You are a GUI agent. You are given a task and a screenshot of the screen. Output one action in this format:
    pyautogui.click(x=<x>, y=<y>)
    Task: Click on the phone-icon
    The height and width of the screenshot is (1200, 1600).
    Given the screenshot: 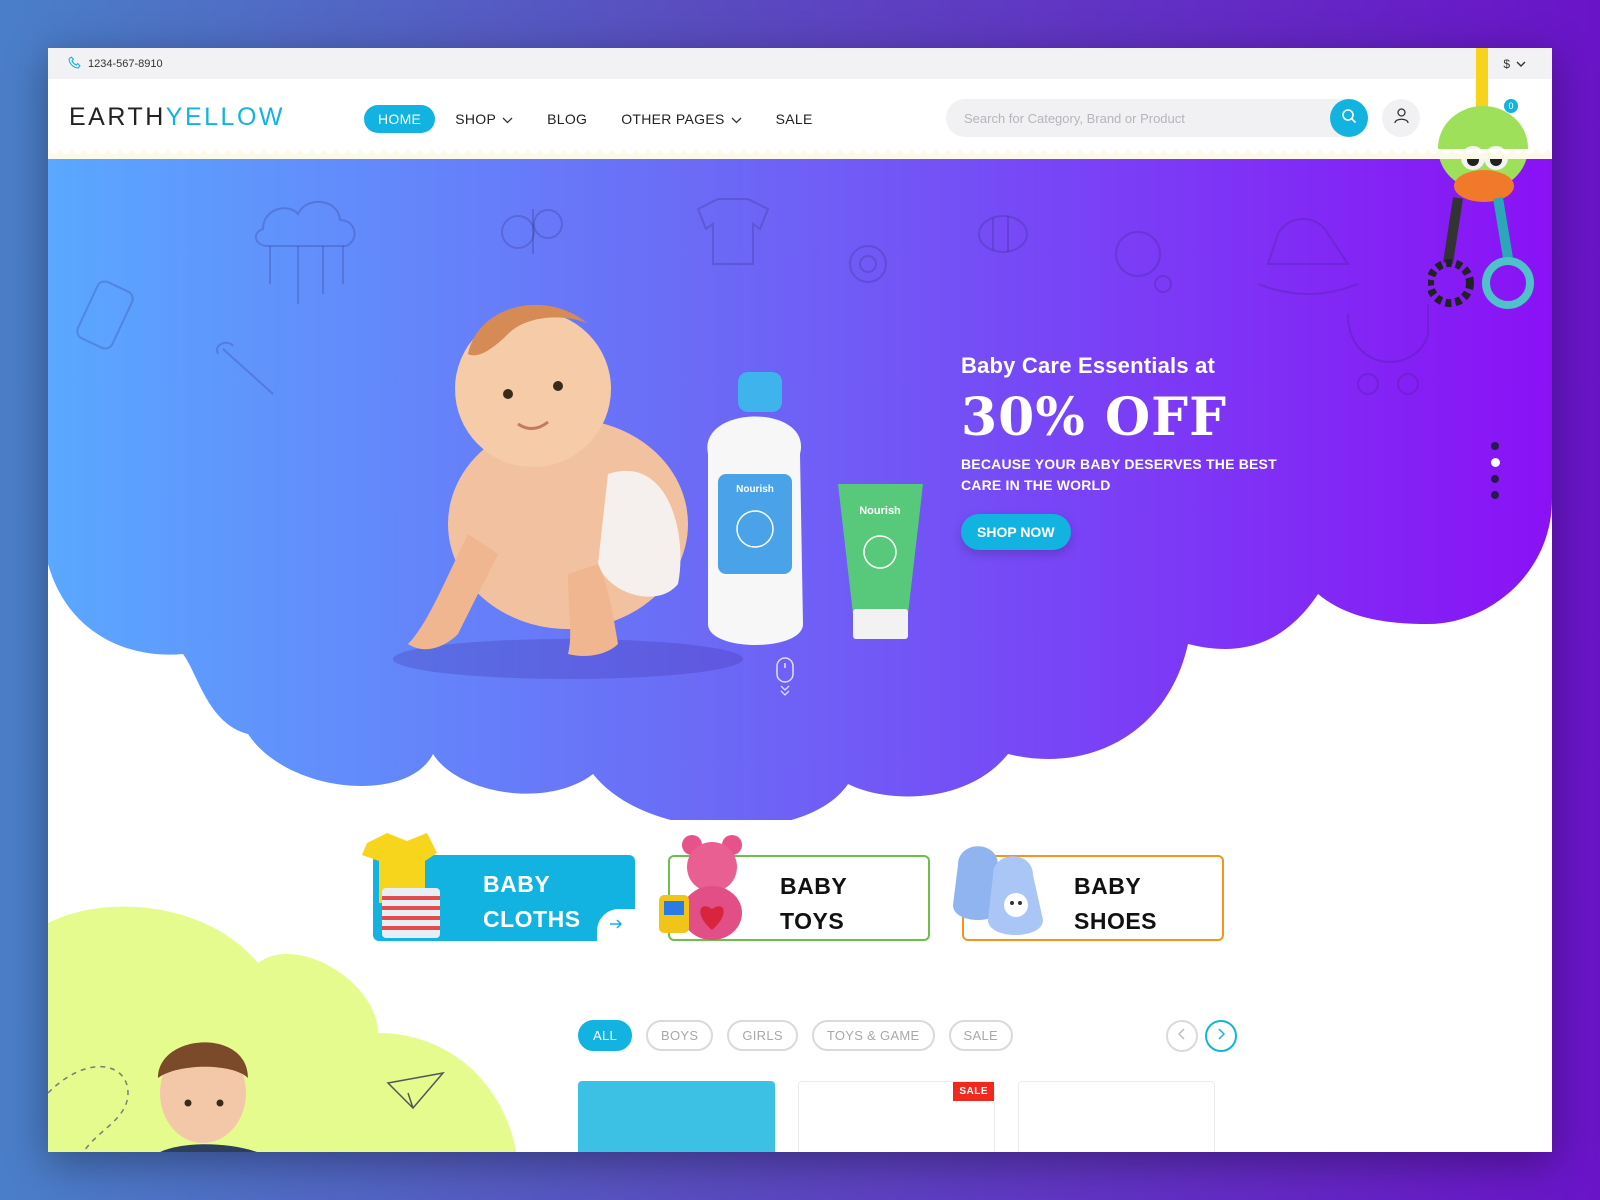 What is the action you would take?
    pyautogui.click(x=74, y=63)
    